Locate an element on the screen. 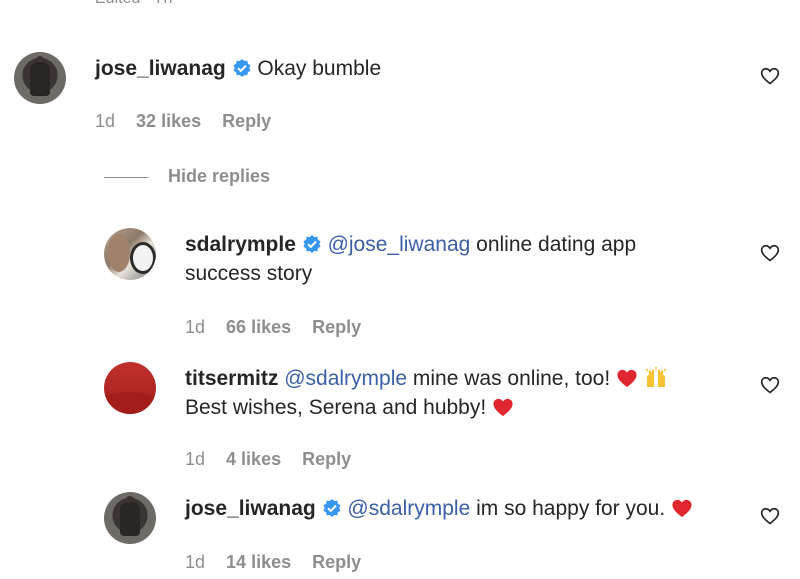  comment-meta: 1d 4 likes Reply is located at coordinates (276, 459).